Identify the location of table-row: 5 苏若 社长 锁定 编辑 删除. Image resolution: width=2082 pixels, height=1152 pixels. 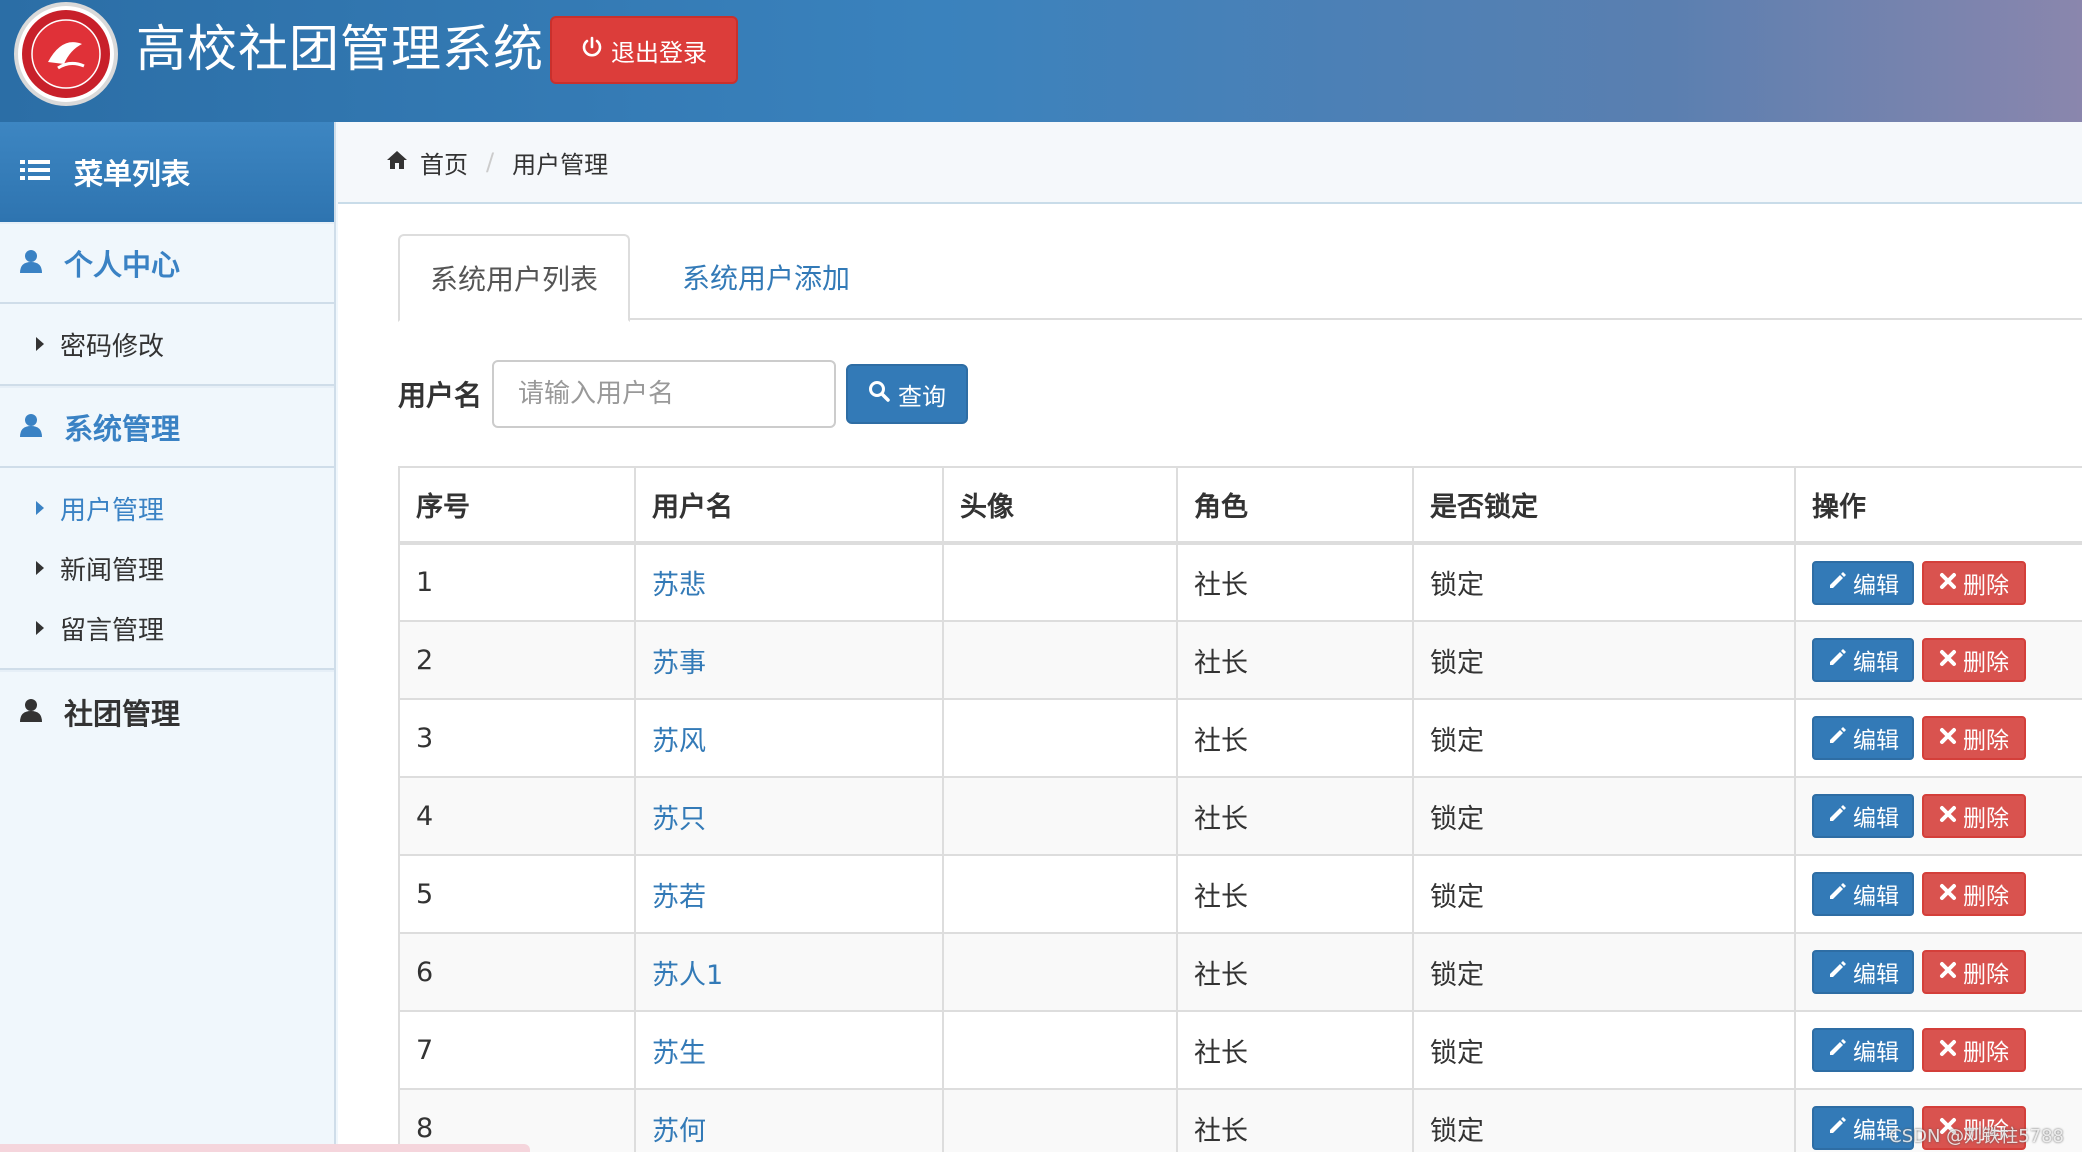
(1240, 894).